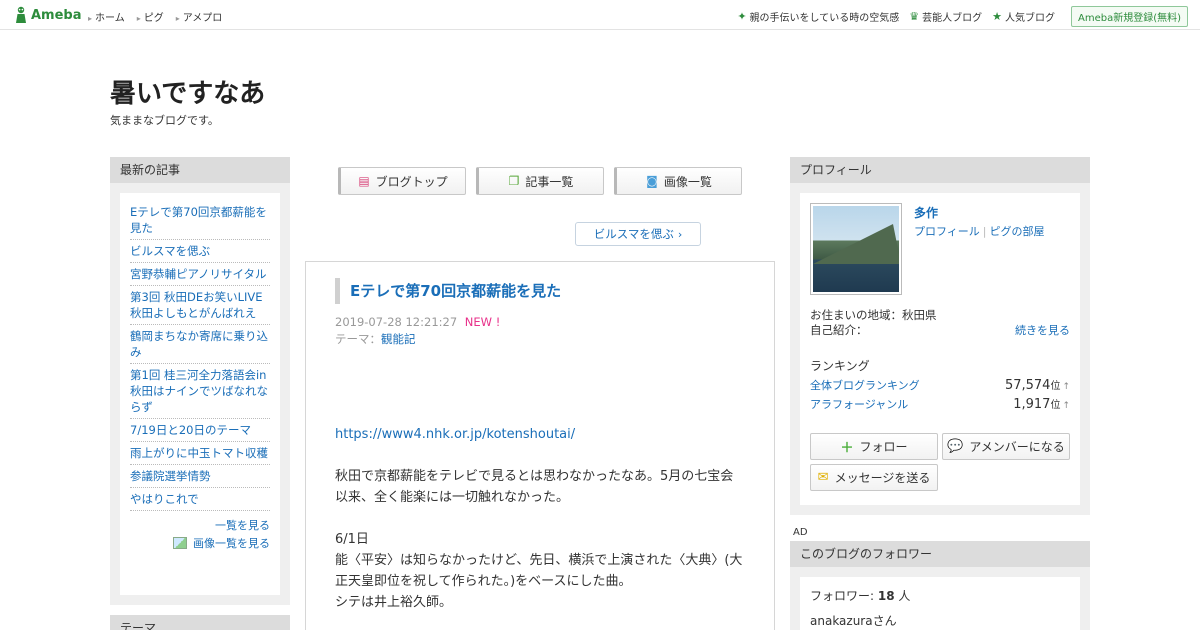 The height and width of the screenshot is (630, 1200). Describe the element at coordinates (200, 274) in the screenshot. I see `list-item: 宮野恭輔ピアノリサイタル` at that location.